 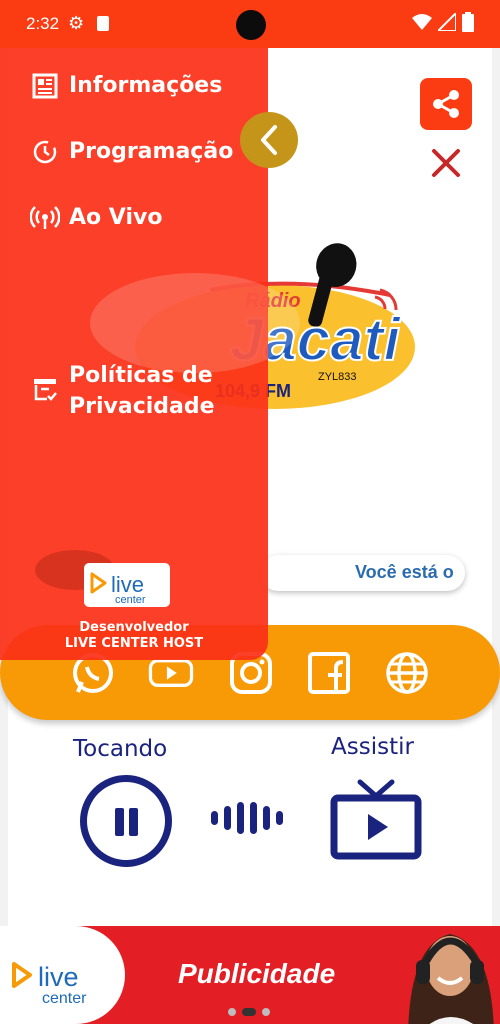 I want to click on developer-label: Desenvolvedor, so click(x=134, y=627).